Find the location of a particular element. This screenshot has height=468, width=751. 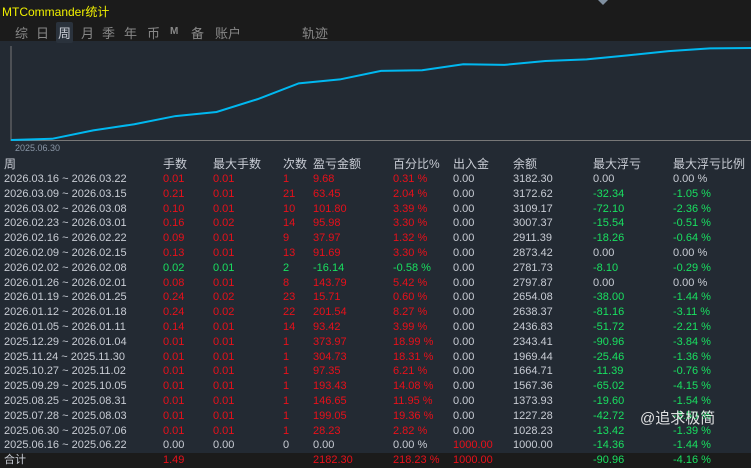

tab-0: 综 is located at coordinates (21, 32).